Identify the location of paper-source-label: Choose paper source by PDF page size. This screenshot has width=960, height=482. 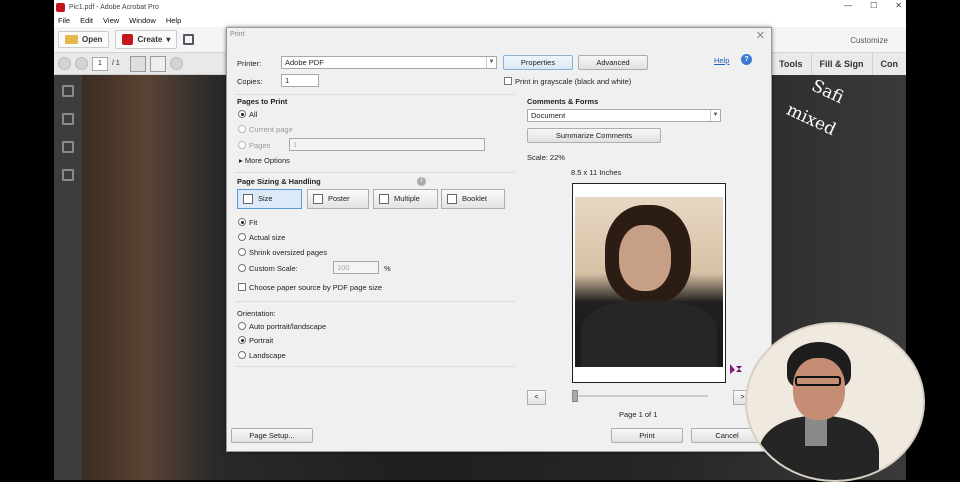
(315, 287).